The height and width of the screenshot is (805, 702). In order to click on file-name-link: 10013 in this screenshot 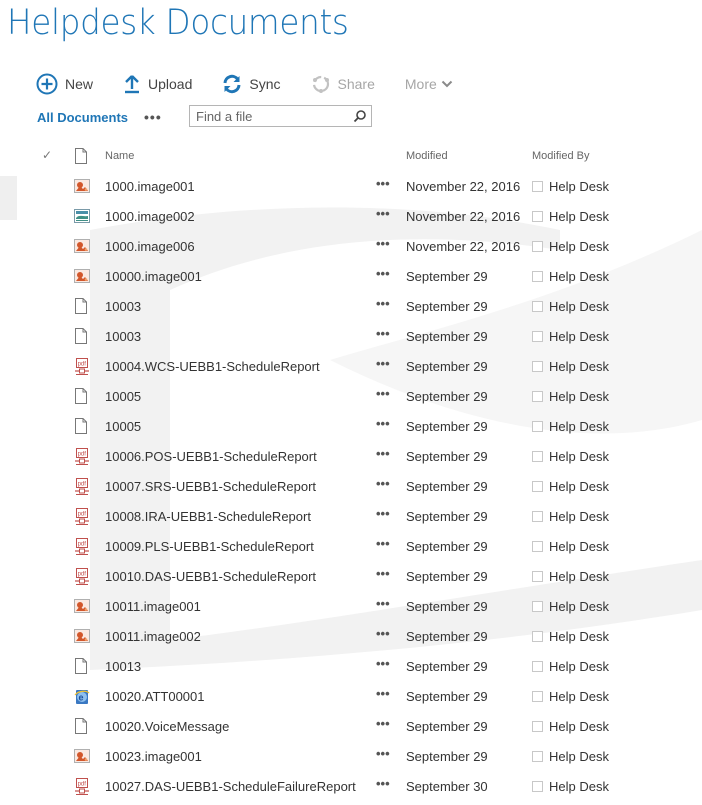, I will do `click(123, 666)`.